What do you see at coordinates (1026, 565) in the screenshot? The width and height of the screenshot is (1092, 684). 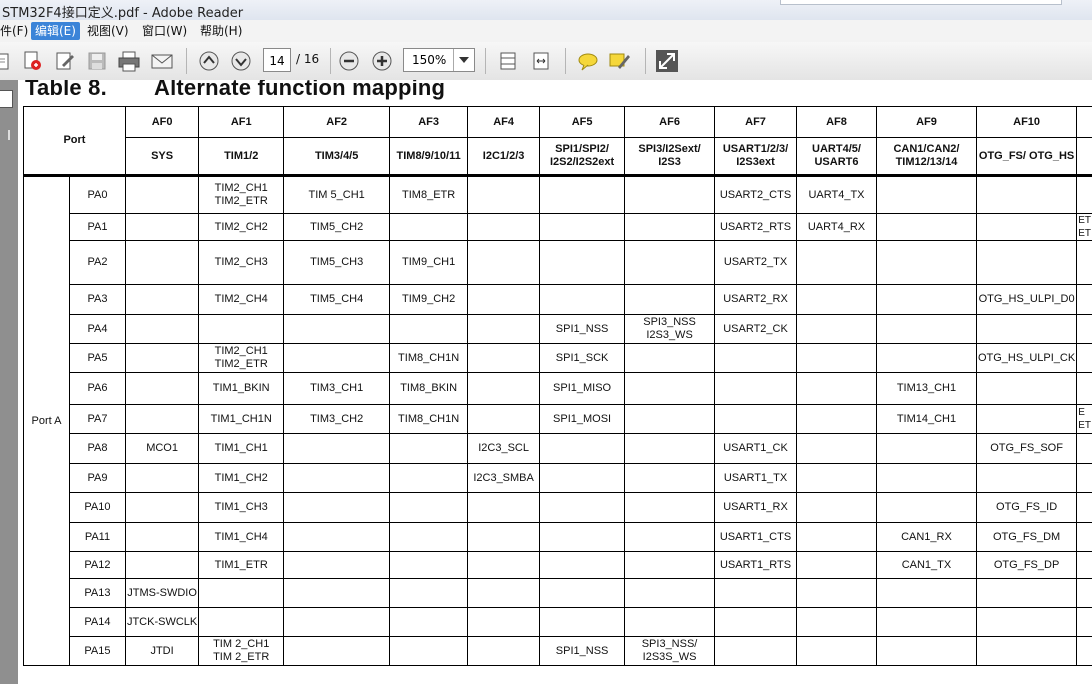 I see `af-cell: OTG_FS_DP` at bounding box center [1026, 565].